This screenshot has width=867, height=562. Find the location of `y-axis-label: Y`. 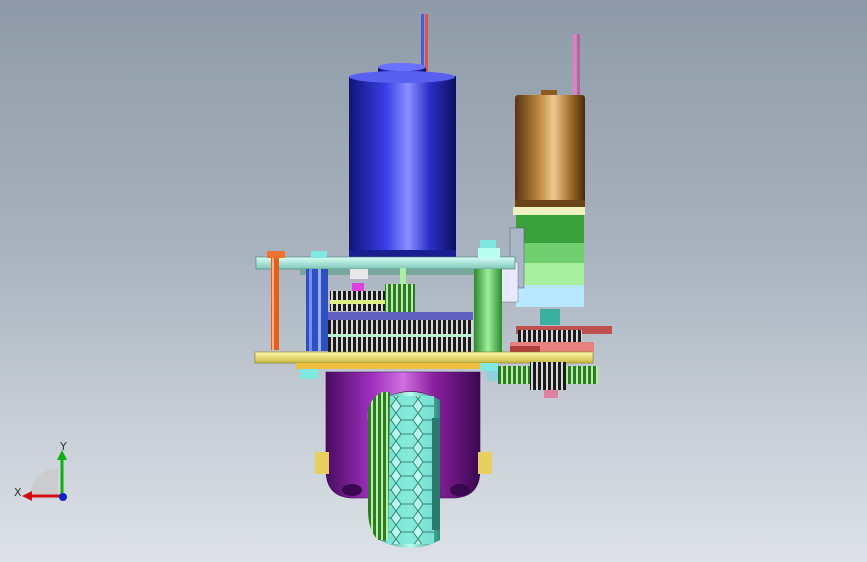

y-axis-label: Y is located at coordinates (63, 446).